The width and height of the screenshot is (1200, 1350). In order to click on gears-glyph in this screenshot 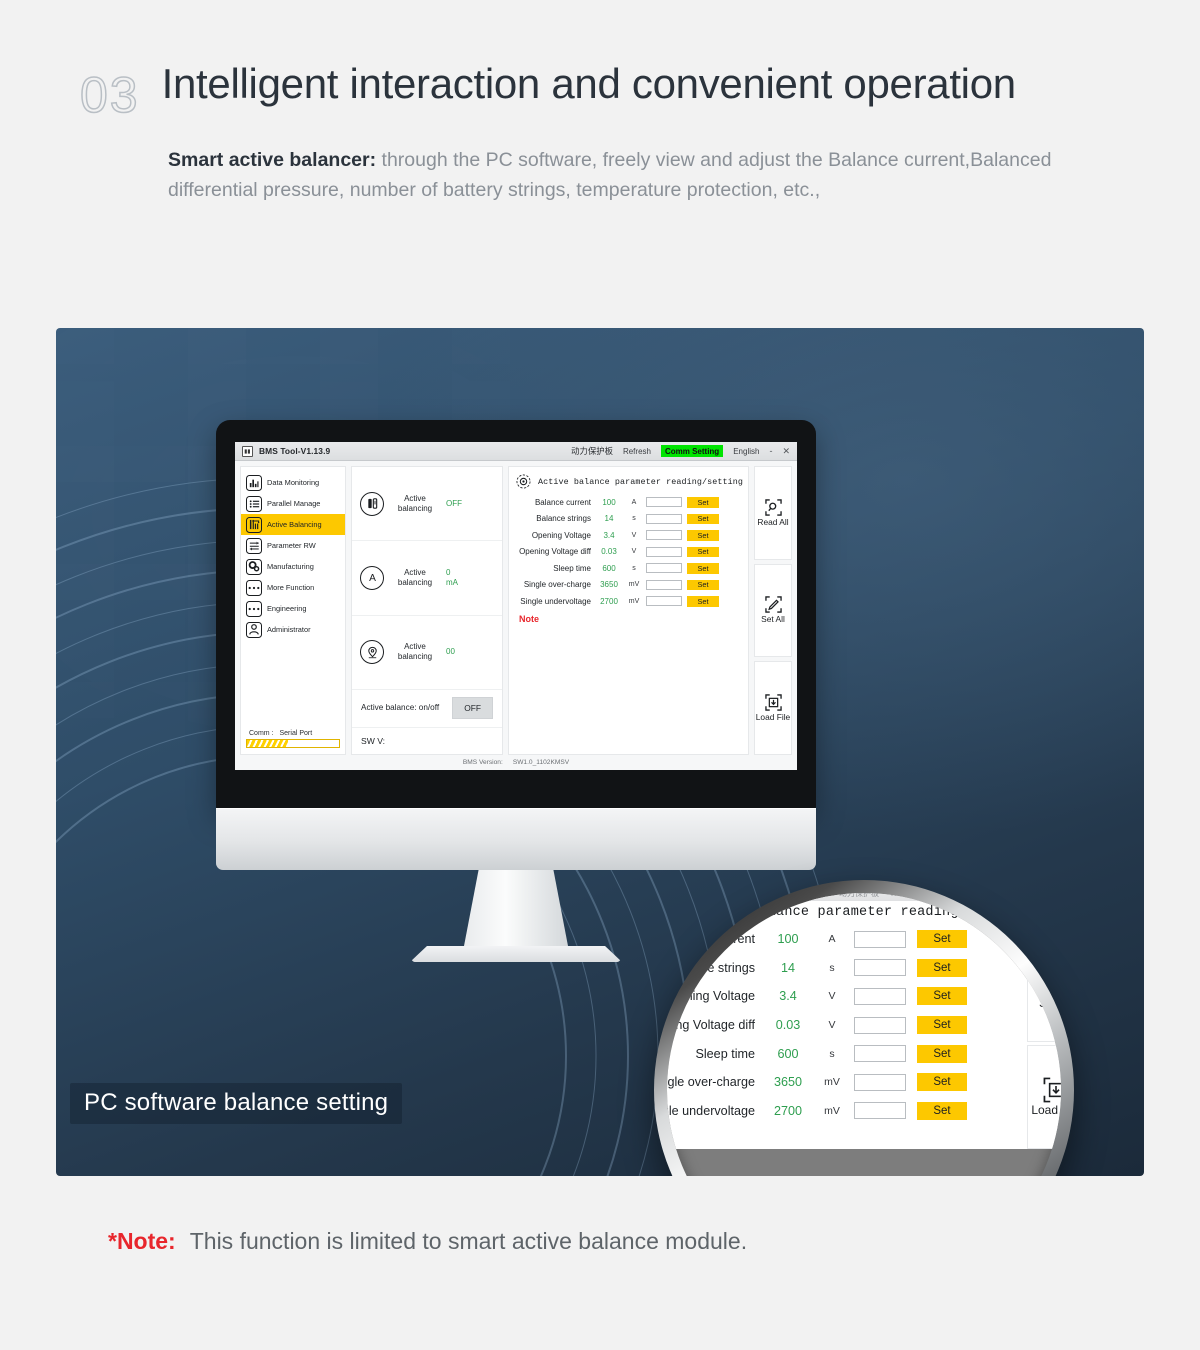, I will do `click(254, 566)`.